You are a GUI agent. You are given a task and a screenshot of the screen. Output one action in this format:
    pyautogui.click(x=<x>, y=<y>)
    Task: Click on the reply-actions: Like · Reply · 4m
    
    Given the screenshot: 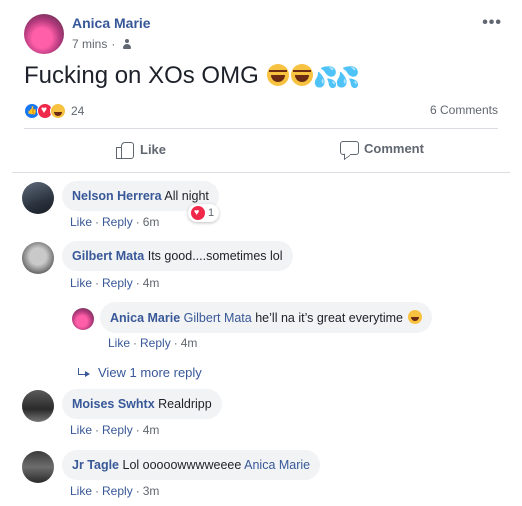 What is the action you would take?
    pyautogui.click(x=152, y=343)
    